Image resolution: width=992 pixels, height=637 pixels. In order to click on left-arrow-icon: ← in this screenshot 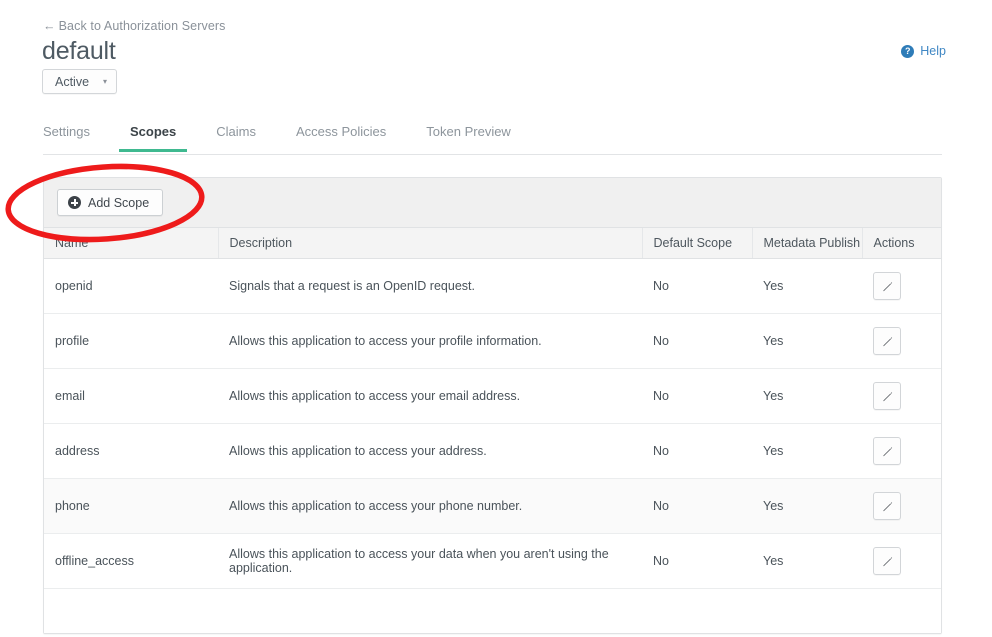, I will do `click(49, 26)`.